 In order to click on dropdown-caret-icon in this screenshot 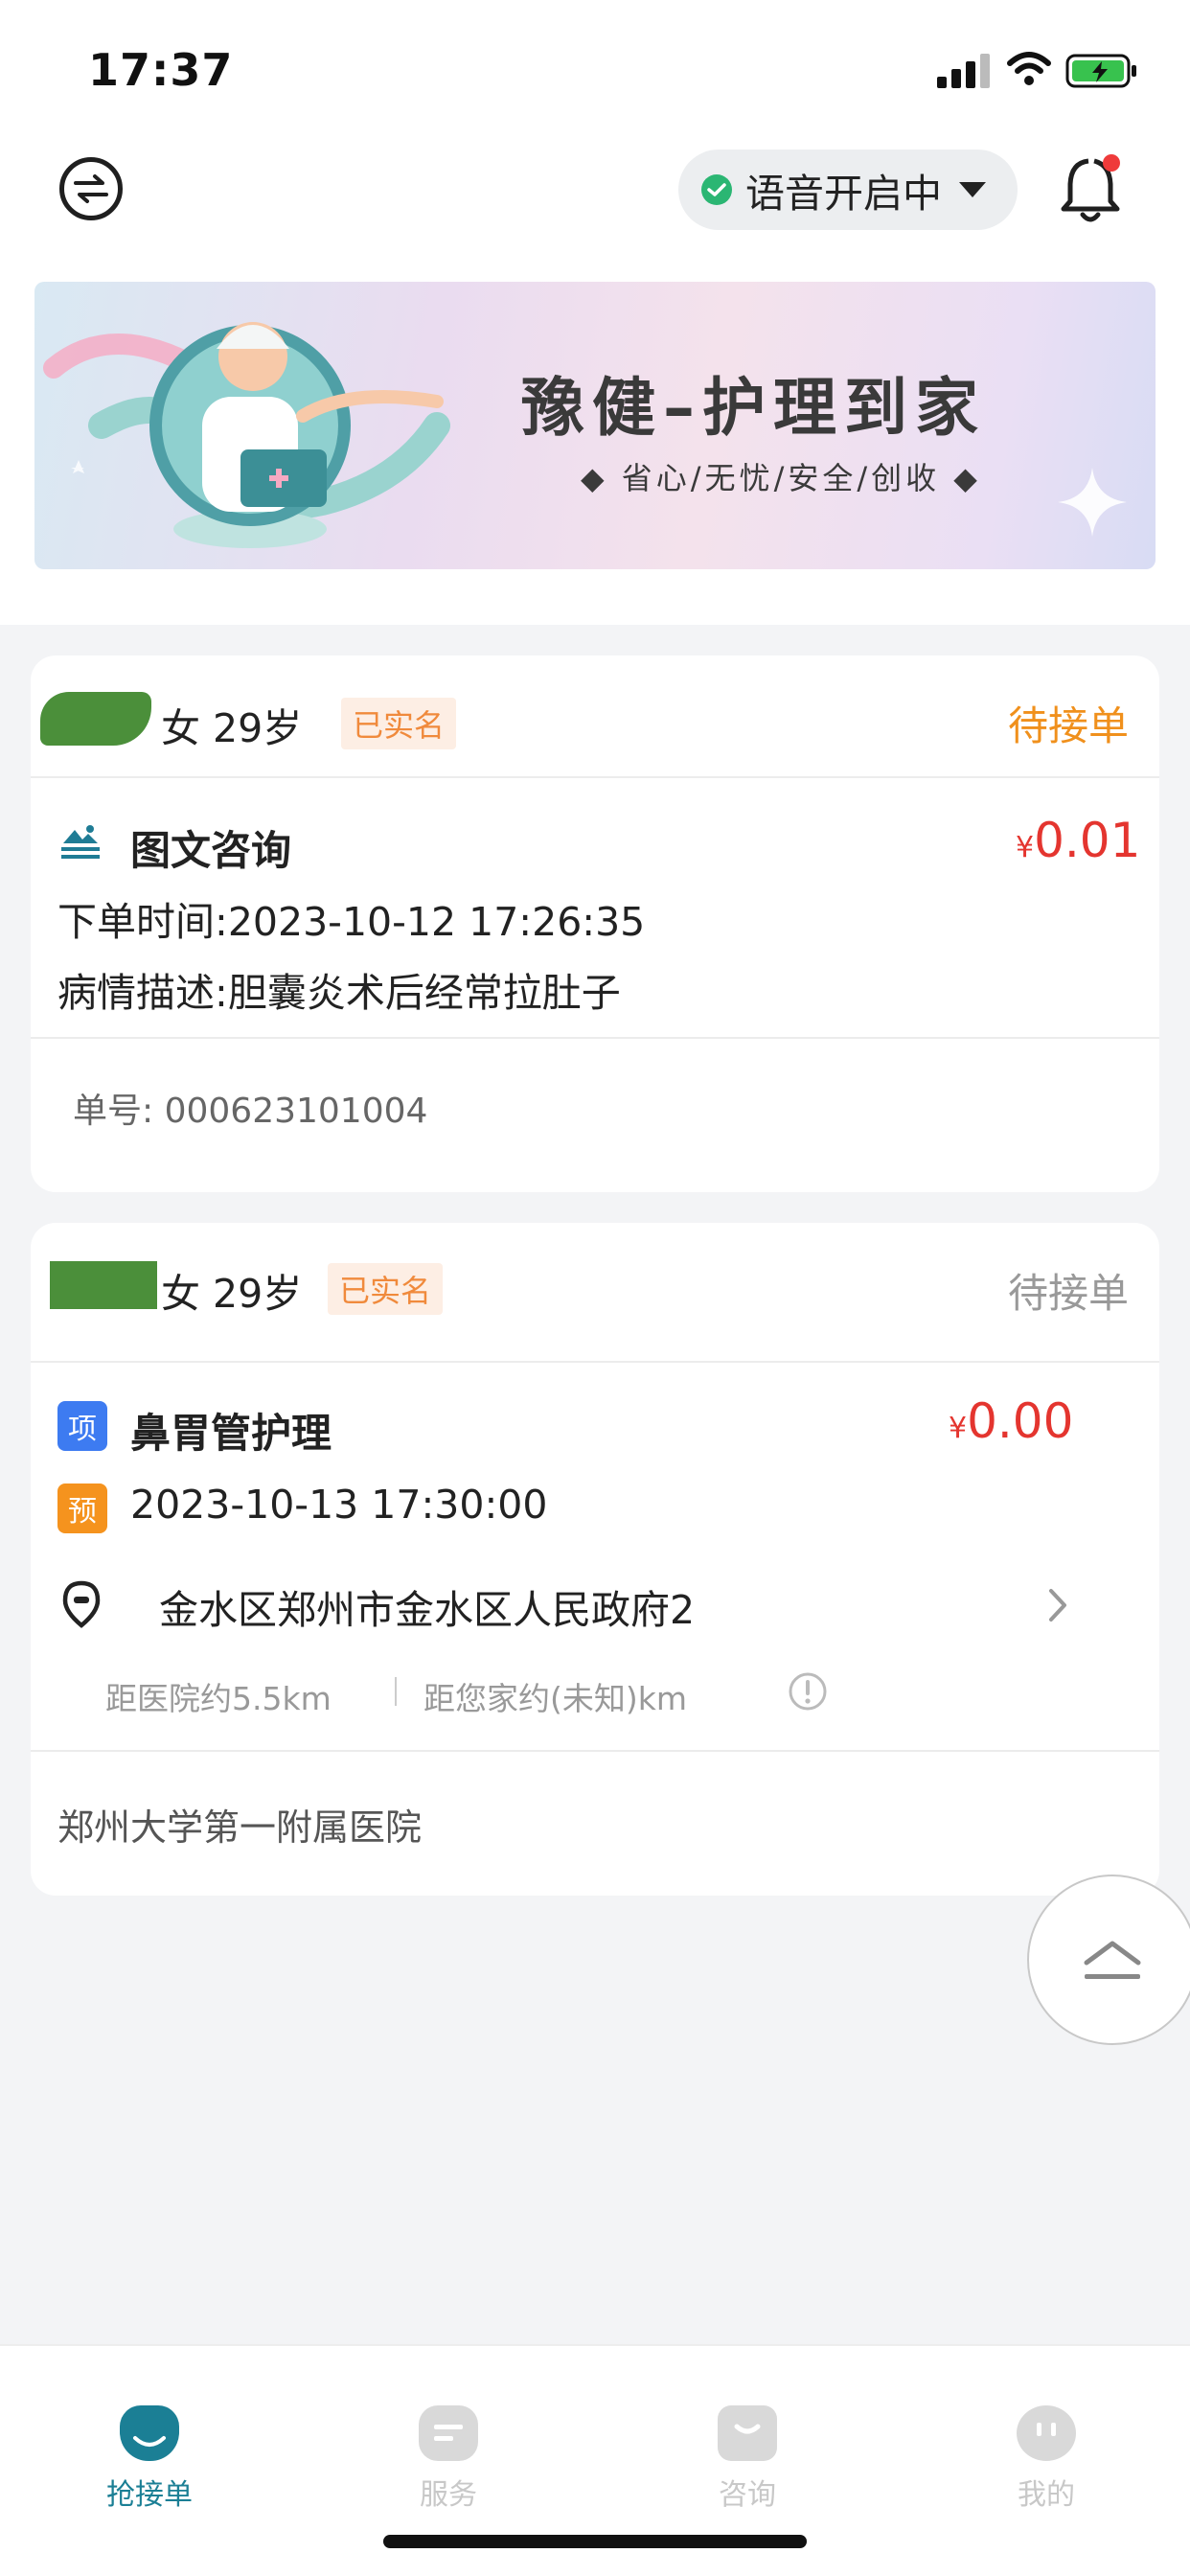, I will do `click(973, 189)`.